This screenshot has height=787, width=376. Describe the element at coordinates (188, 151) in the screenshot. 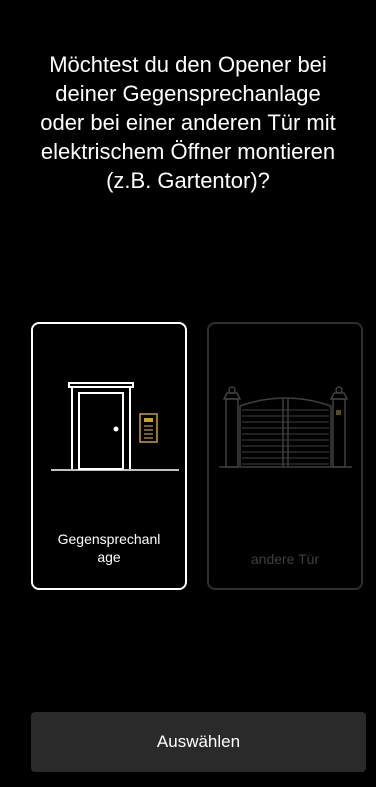

I see `question-line: elektrischem Öffner montieren` at that location.